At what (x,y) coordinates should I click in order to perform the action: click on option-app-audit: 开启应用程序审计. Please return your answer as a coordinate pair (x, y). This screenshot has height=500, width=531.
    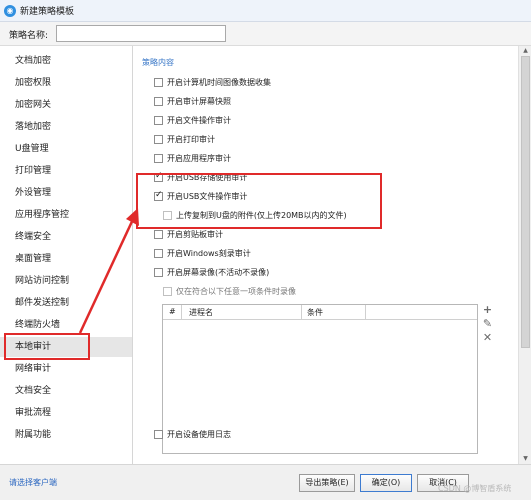
    Looking at the image, I should click on (192, 158).